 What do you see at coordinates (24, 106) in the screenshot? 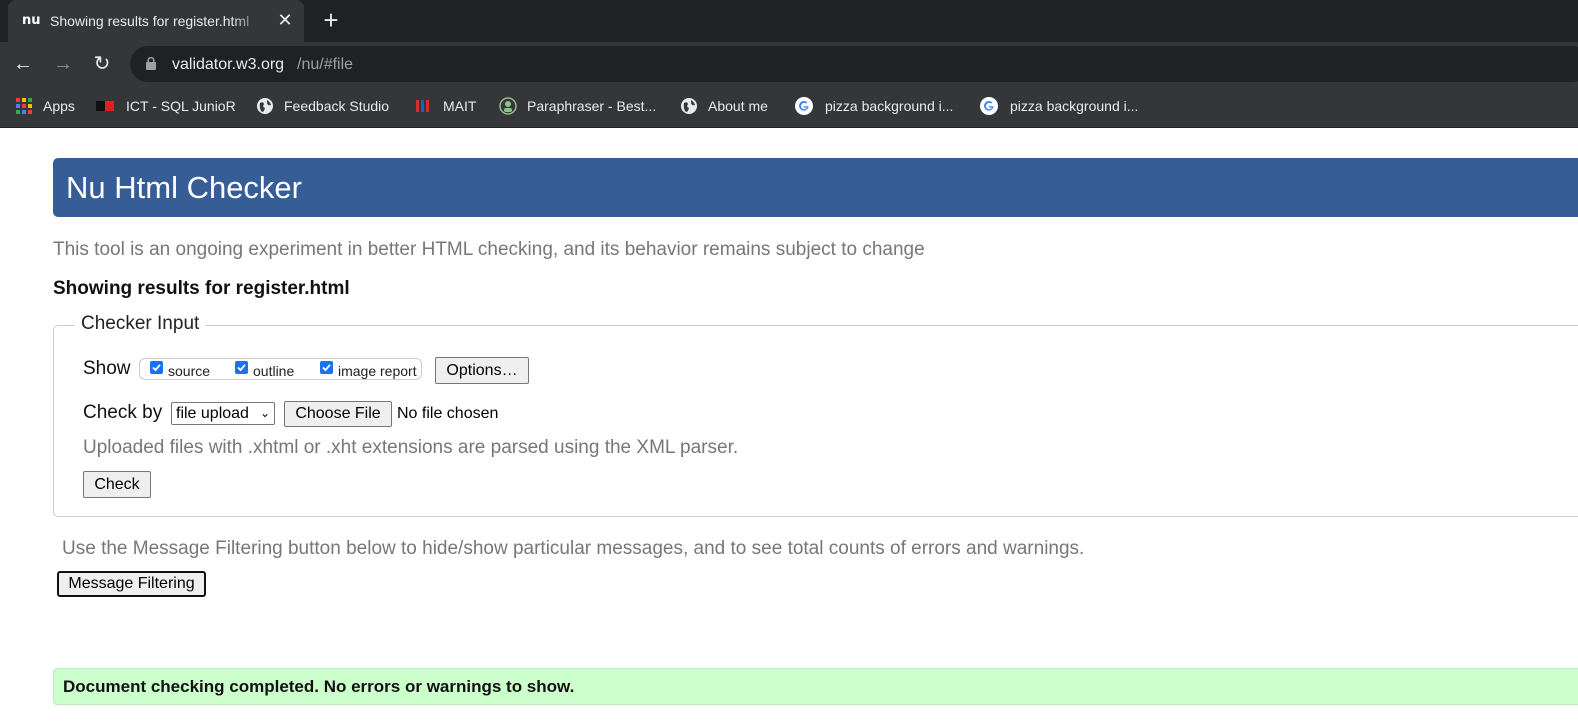
I see `apps-grid-icon` at bounding box center [24, 106].